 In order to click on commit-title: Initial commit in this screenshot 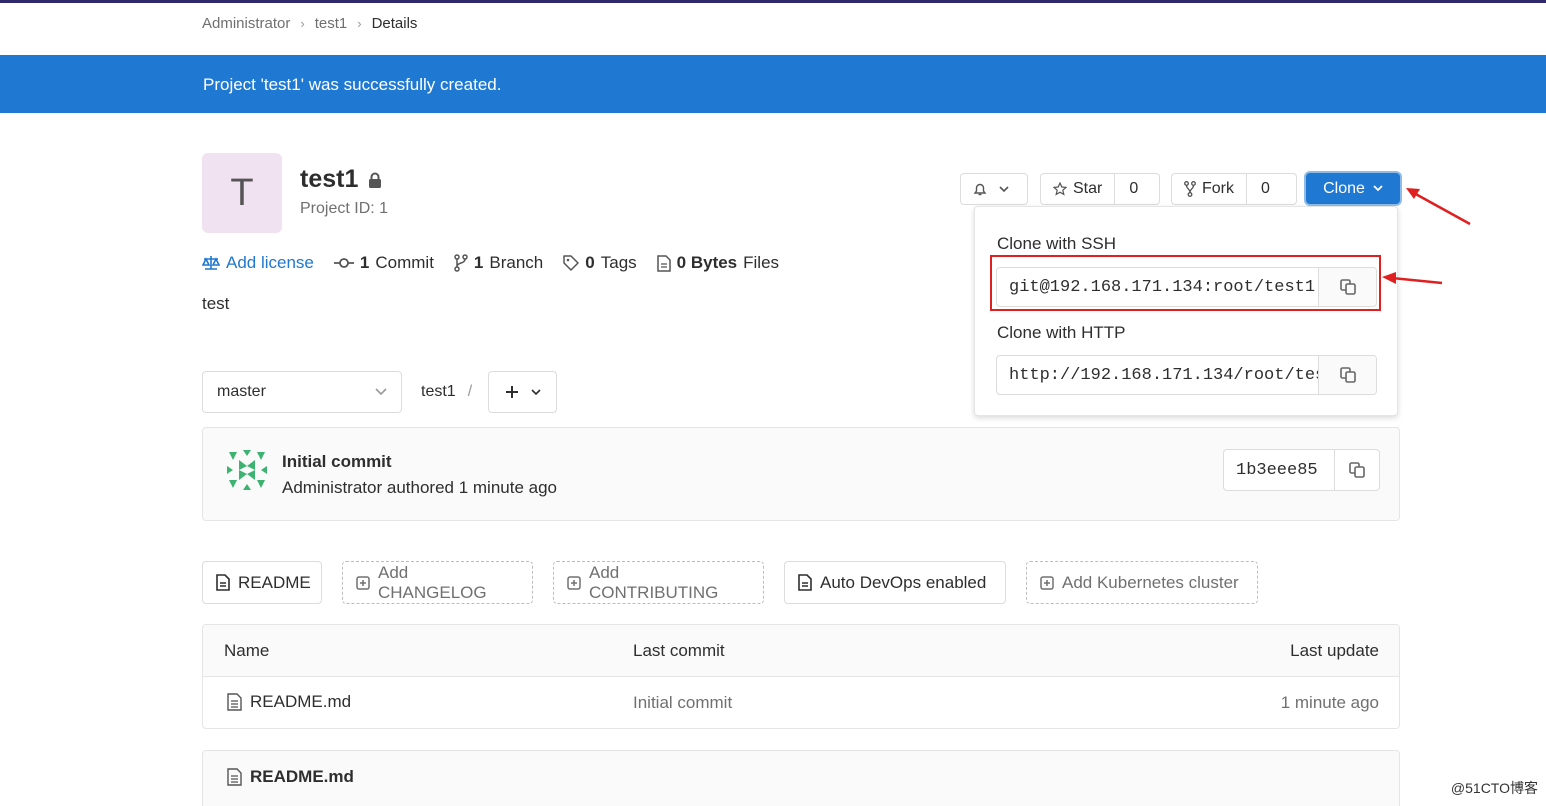, I will do `click(337, 462)`.